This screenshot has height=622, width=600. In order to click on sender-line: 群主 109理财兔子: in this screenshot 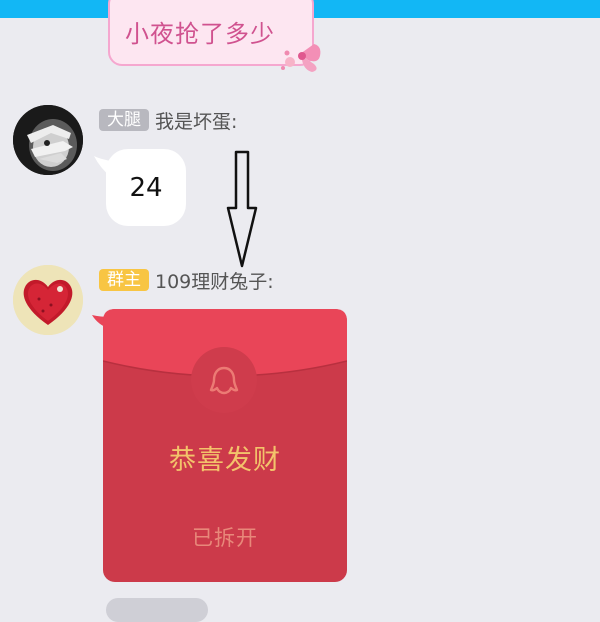, I will do `click(186, 280)`.